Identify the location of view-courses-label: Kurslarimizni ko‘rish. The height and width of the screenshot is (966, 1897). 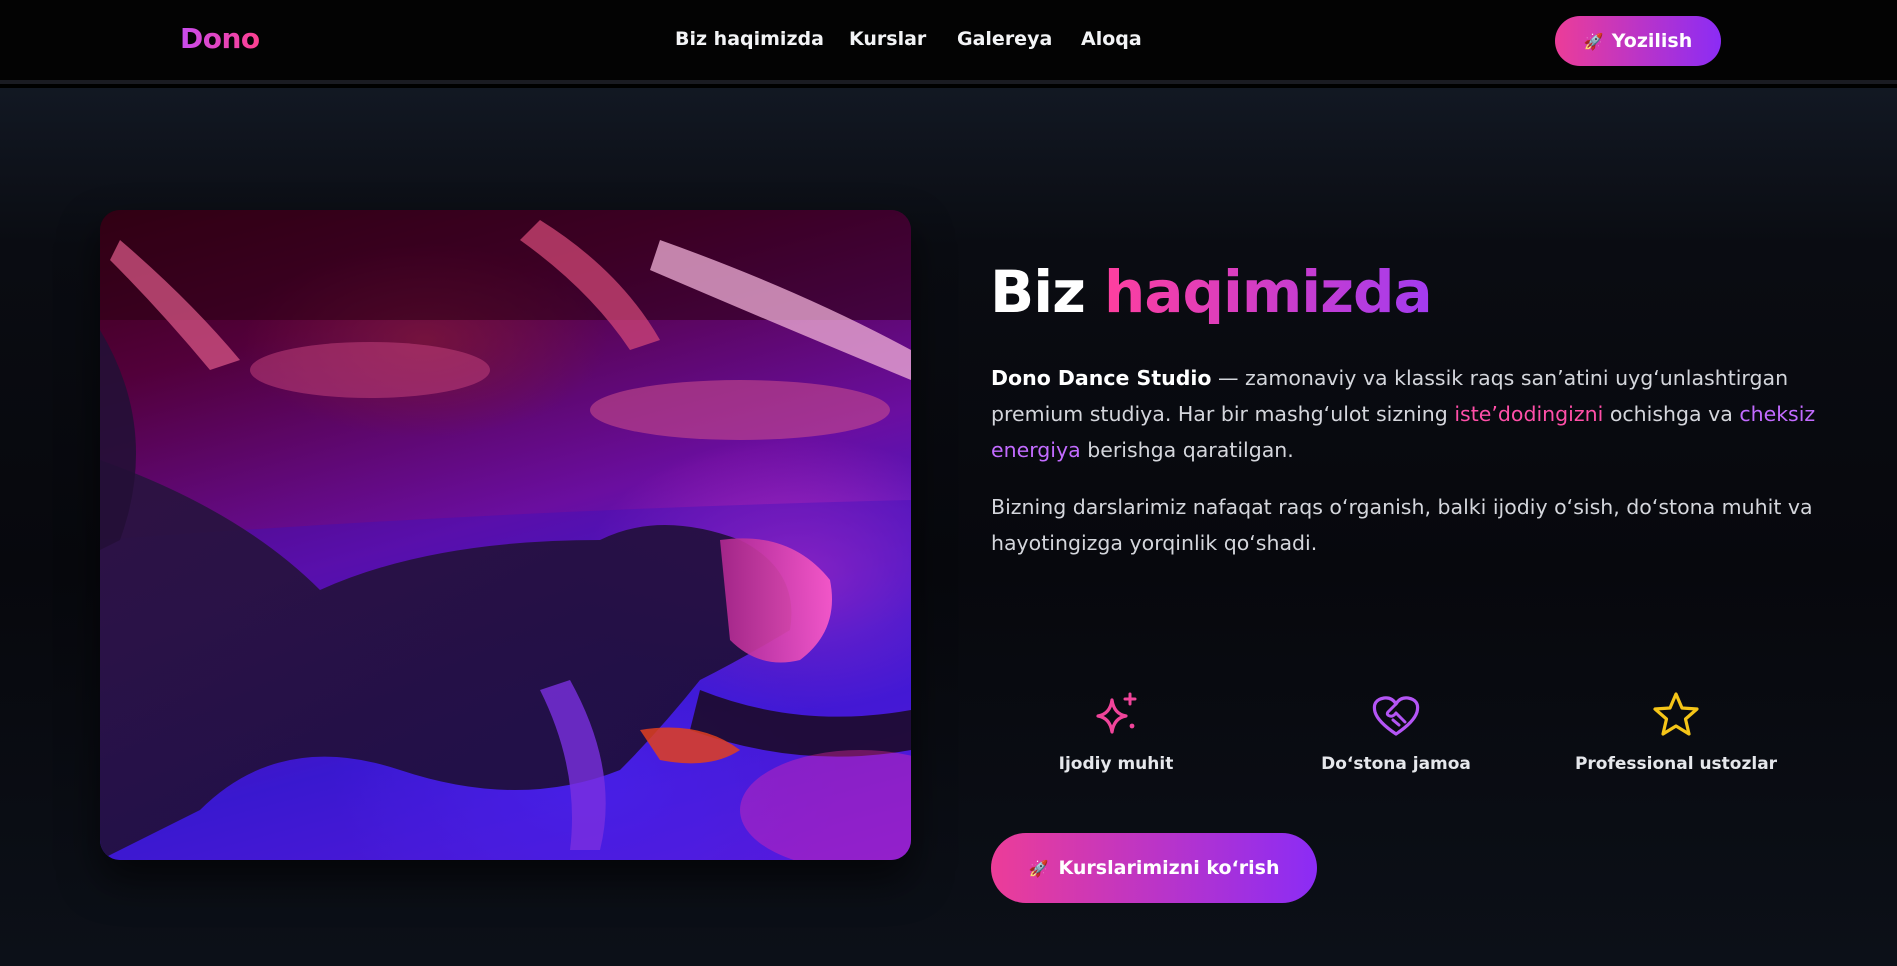
(1169, 868).